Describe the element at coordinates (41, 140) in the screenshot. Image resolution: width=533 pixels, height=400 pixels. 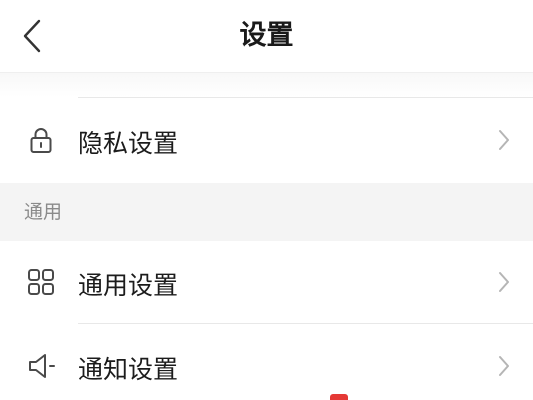
I see `lock-icon` at that location.